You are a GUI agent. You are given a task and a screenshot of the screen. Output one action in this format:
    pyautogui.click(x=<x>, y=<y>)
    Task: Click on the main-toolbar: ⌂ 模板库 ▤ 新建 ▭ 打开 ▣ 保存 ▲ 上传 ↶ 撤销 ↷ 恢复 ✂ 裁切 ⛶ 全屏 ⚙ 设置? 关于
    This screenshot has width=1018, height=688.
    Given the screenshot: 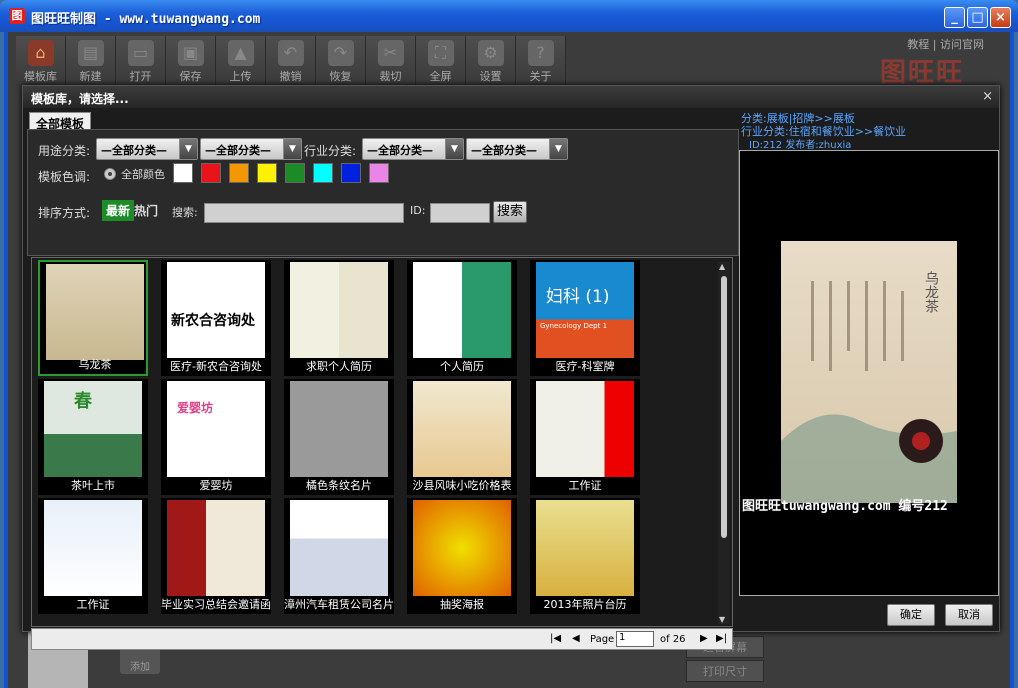 What is the action you would take?
    pyautogui.click(x=291, y=61)
    